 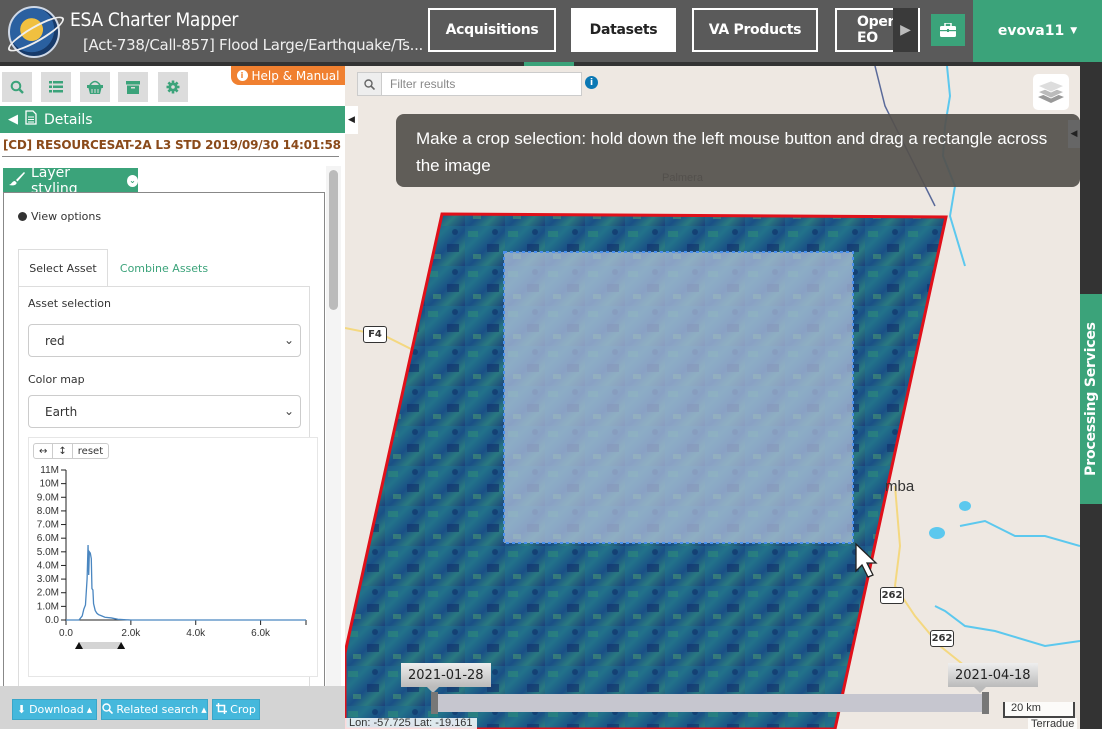 What do you see at coordinates (154, 709) in the screenshot?
I see `related-search-button: Related search ▲` at bounding box center [154, 709].